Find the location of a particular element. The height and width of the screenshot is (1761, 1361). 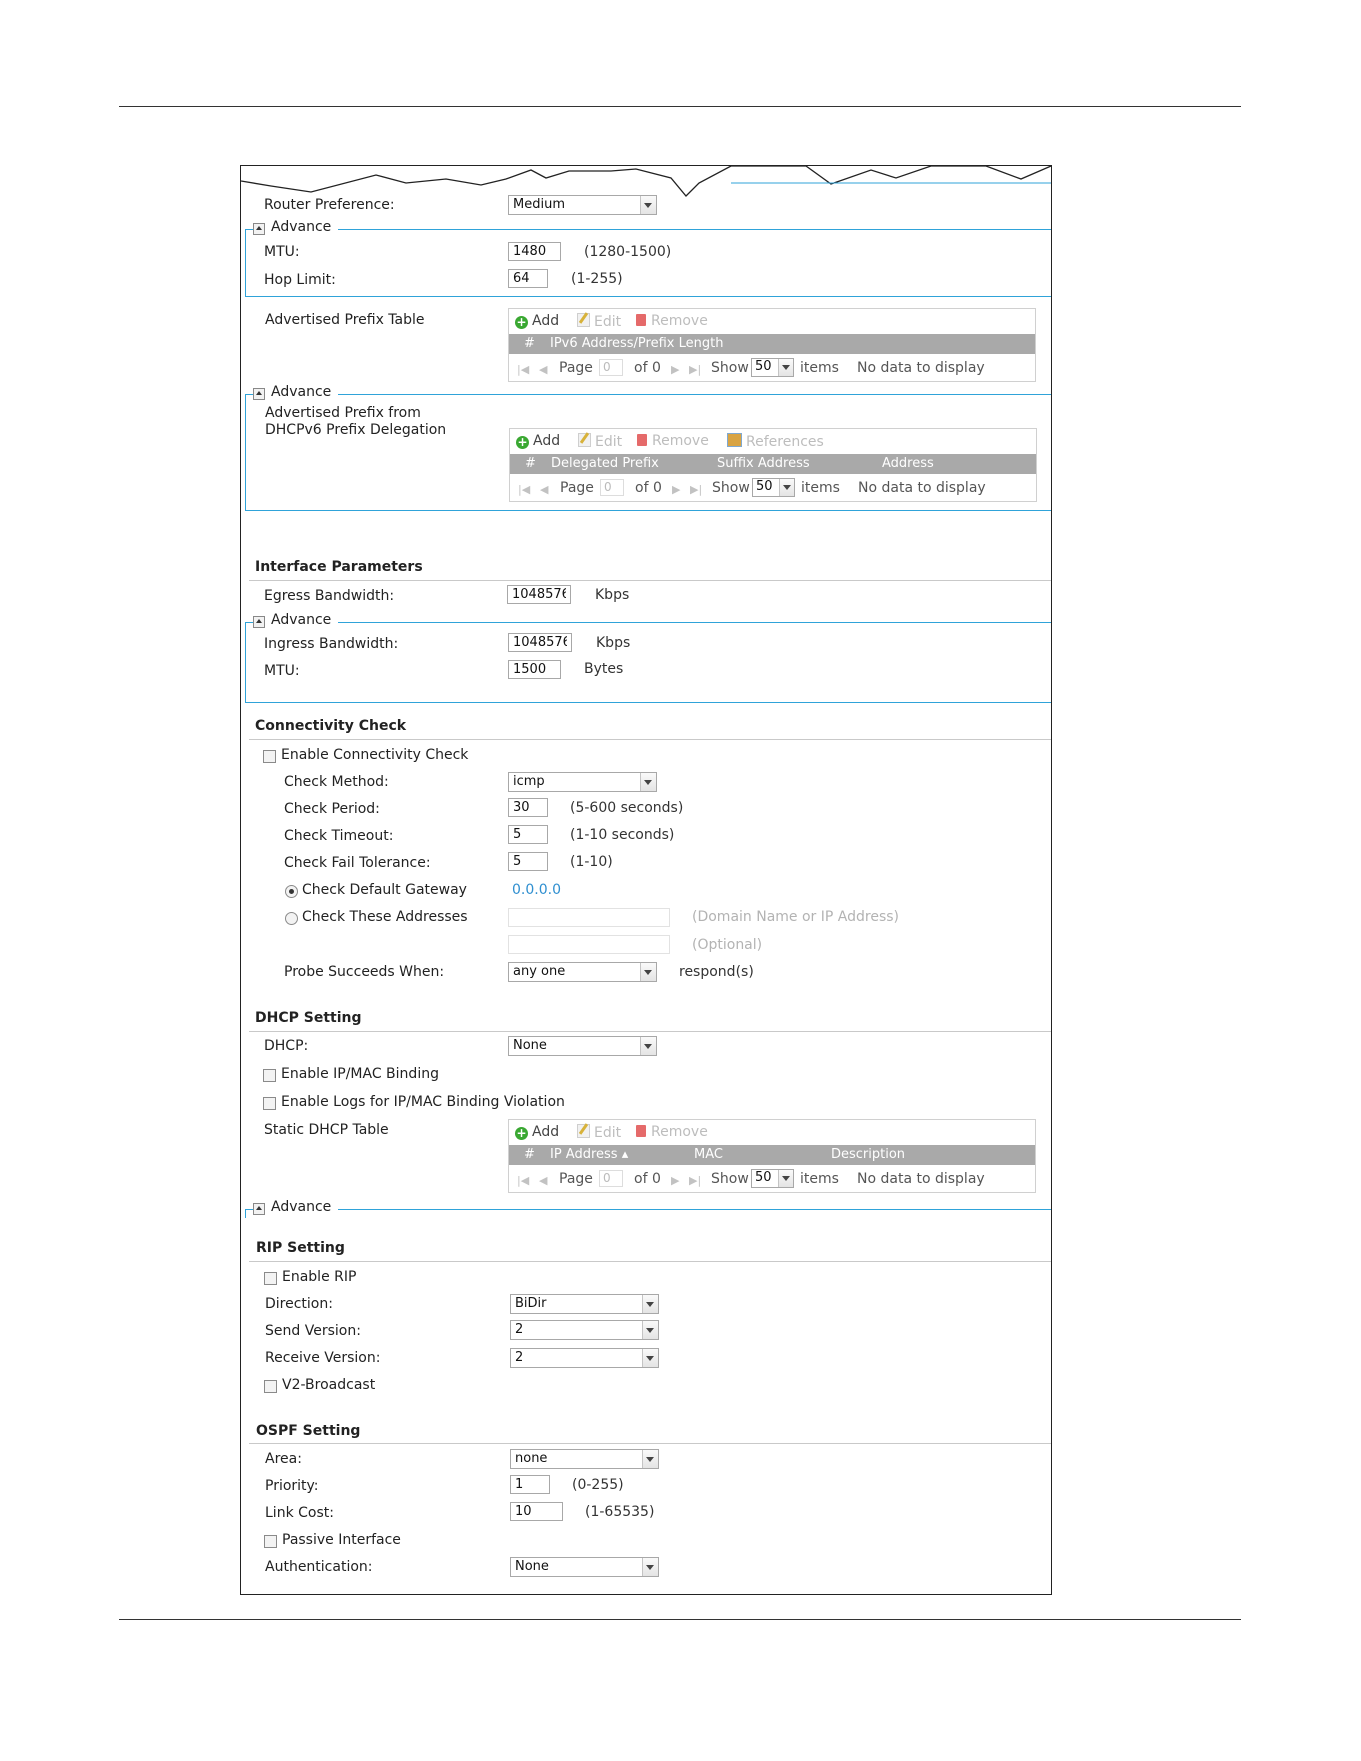

authentication-select: None is located at coordinates (584, 1567).